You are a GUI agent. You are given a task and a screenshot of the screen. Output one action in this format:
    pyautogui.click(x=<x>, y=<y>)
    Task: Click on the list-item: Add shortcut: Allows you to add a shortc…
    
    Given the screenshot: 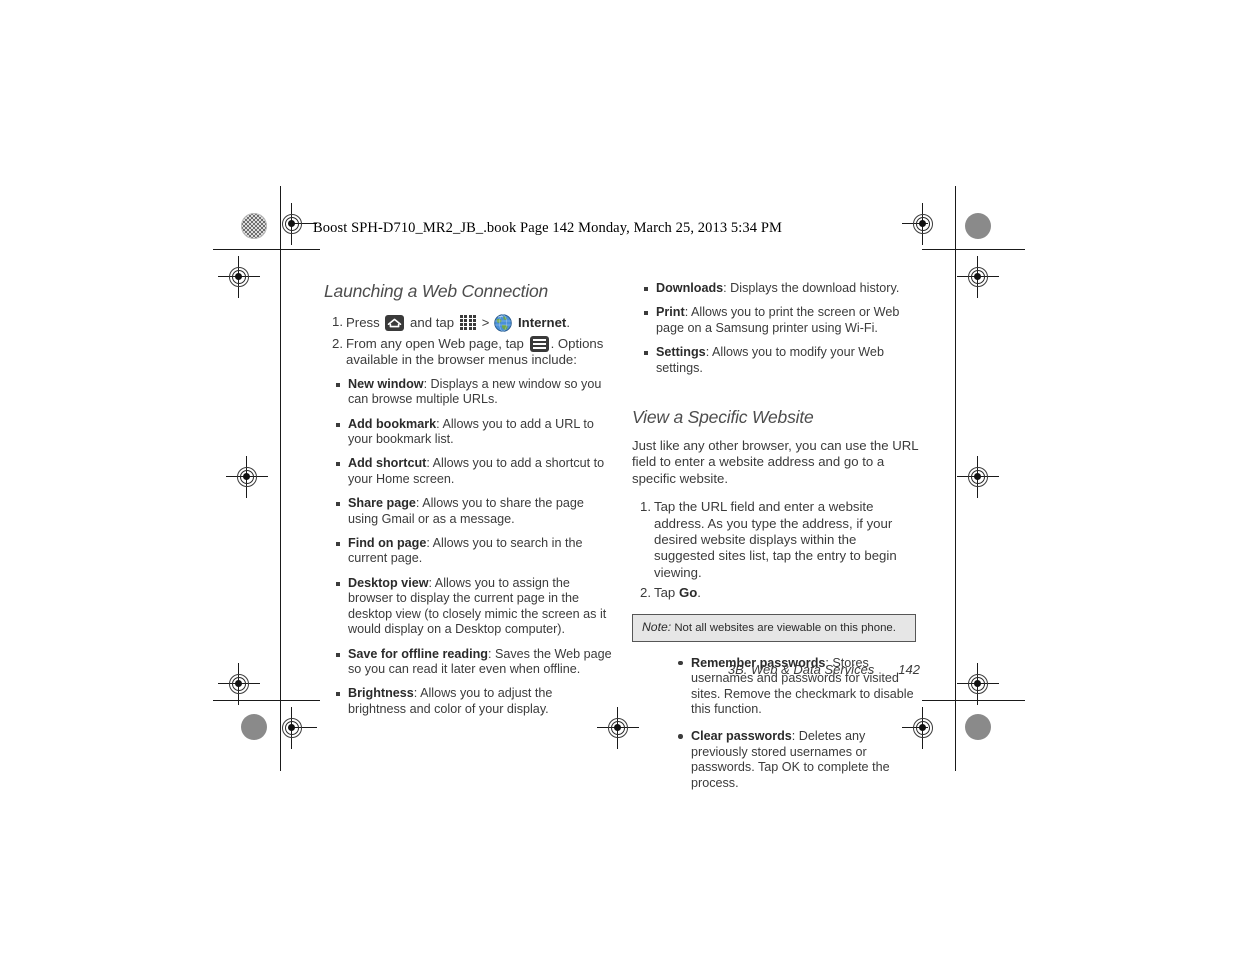 What is the action you would take?
    pyautogui.click(x=473, y=471)
    